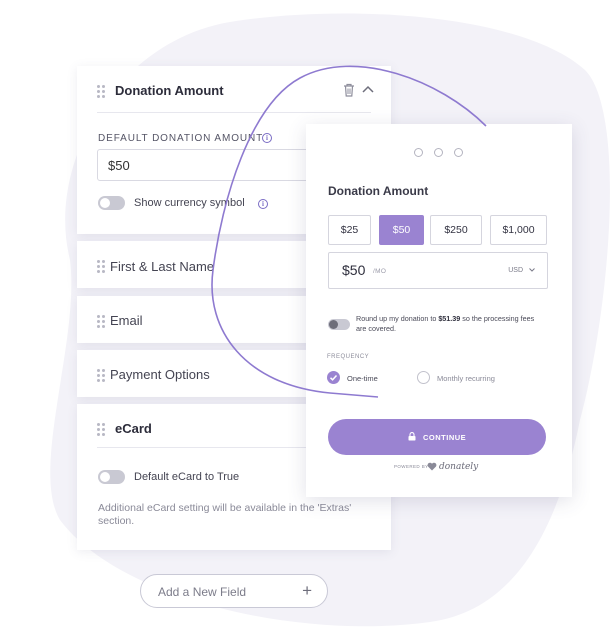 Image resolution: width=612 pixels, height=636 pixels. What do you see at coordinates (362, 378) in the screenshot?
I see `one-time-label: One-time` at bounding box center [362, 378].